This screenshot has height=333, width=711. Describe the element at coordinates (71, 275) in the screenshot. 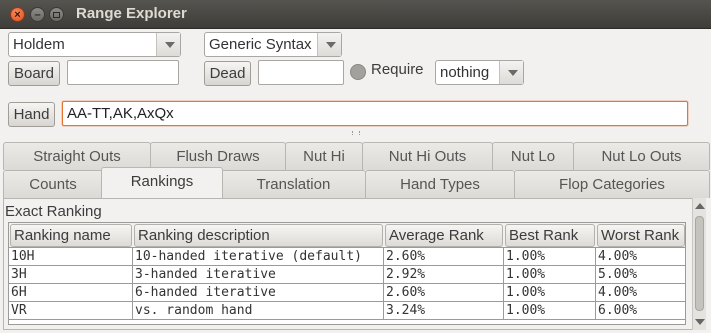

I see `cell-ranking-name: 3H` at that location.